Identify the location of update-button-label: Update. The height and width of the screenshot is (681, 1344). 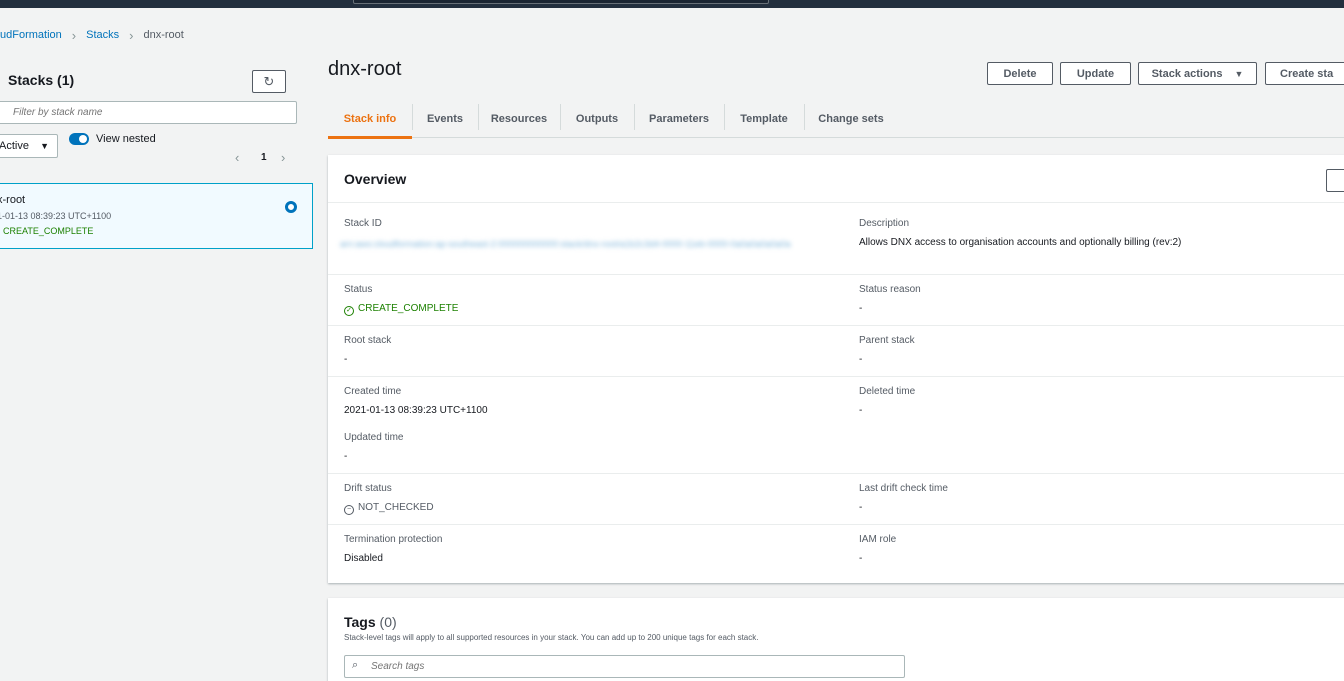
(1095, 73).